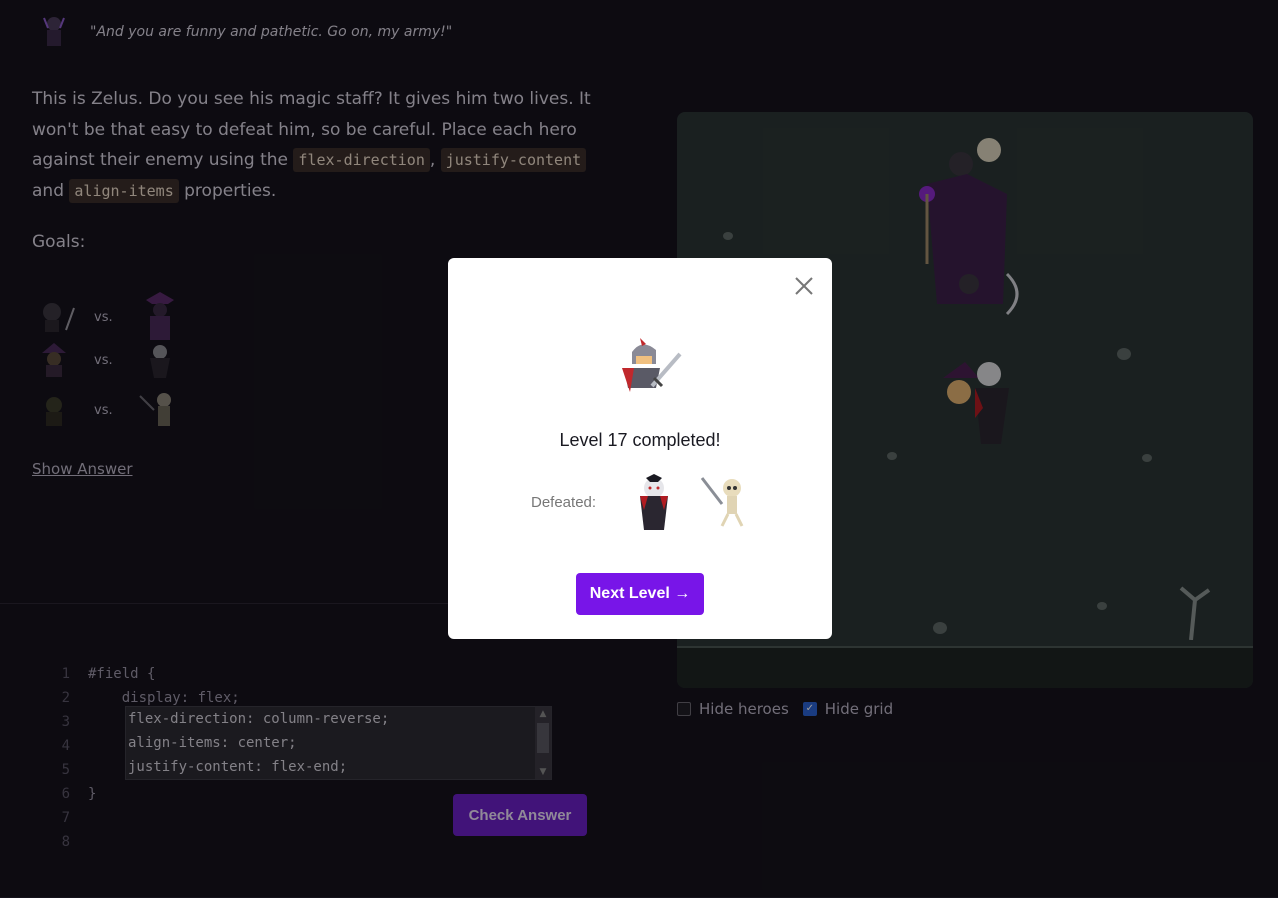 This screenshot has height=898, width=1278. Describe the element at coordinates (650, 366) in the screenshot. I see `knight-hero-icon` at that location.